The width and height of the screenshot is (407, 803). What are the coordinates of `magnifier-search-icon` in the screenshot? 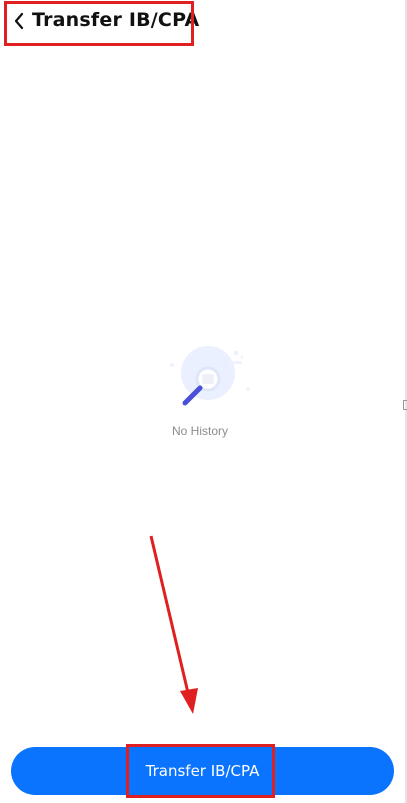 It's located at (210, 376).